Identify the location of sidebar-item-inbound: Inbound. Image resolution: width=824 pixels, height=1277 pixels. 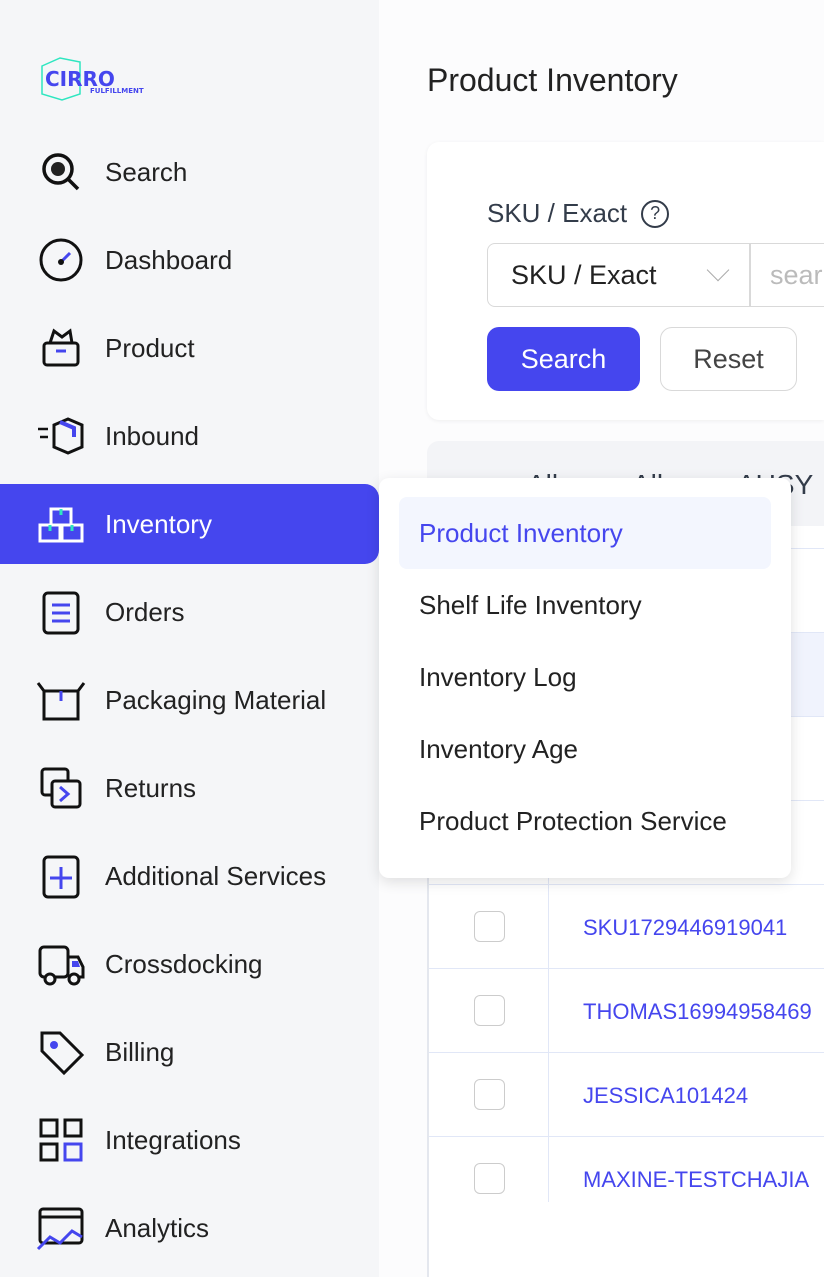
(189, 436).